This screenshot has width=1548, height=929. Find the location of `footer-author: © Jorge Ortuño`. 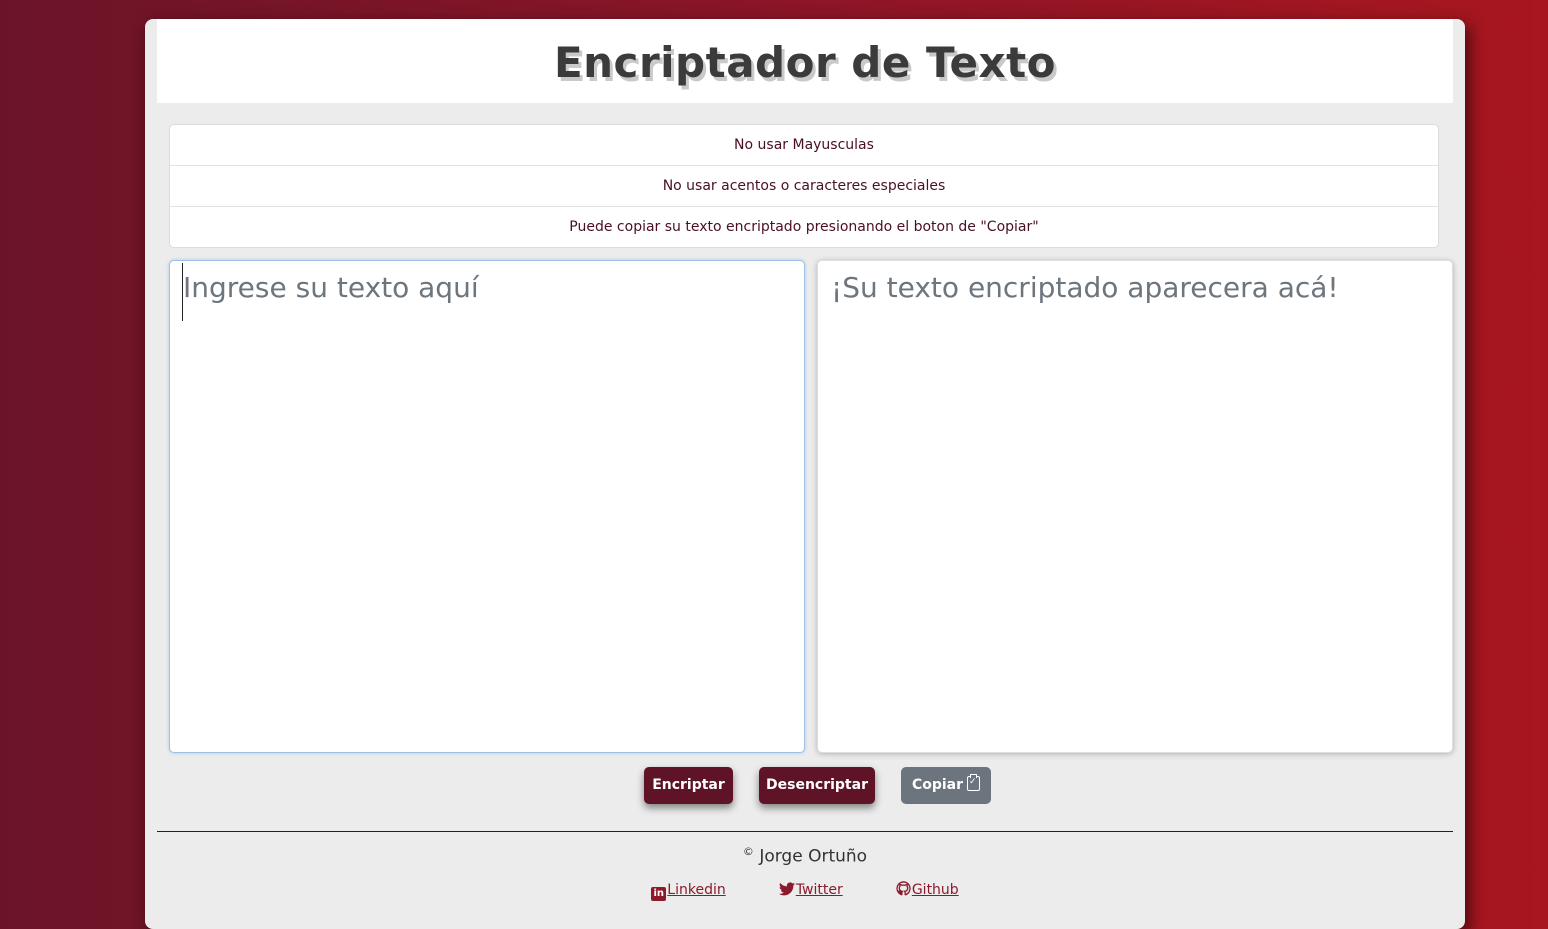

footer-author: © Jorge Ortuño is located at coordinates (805, 856).